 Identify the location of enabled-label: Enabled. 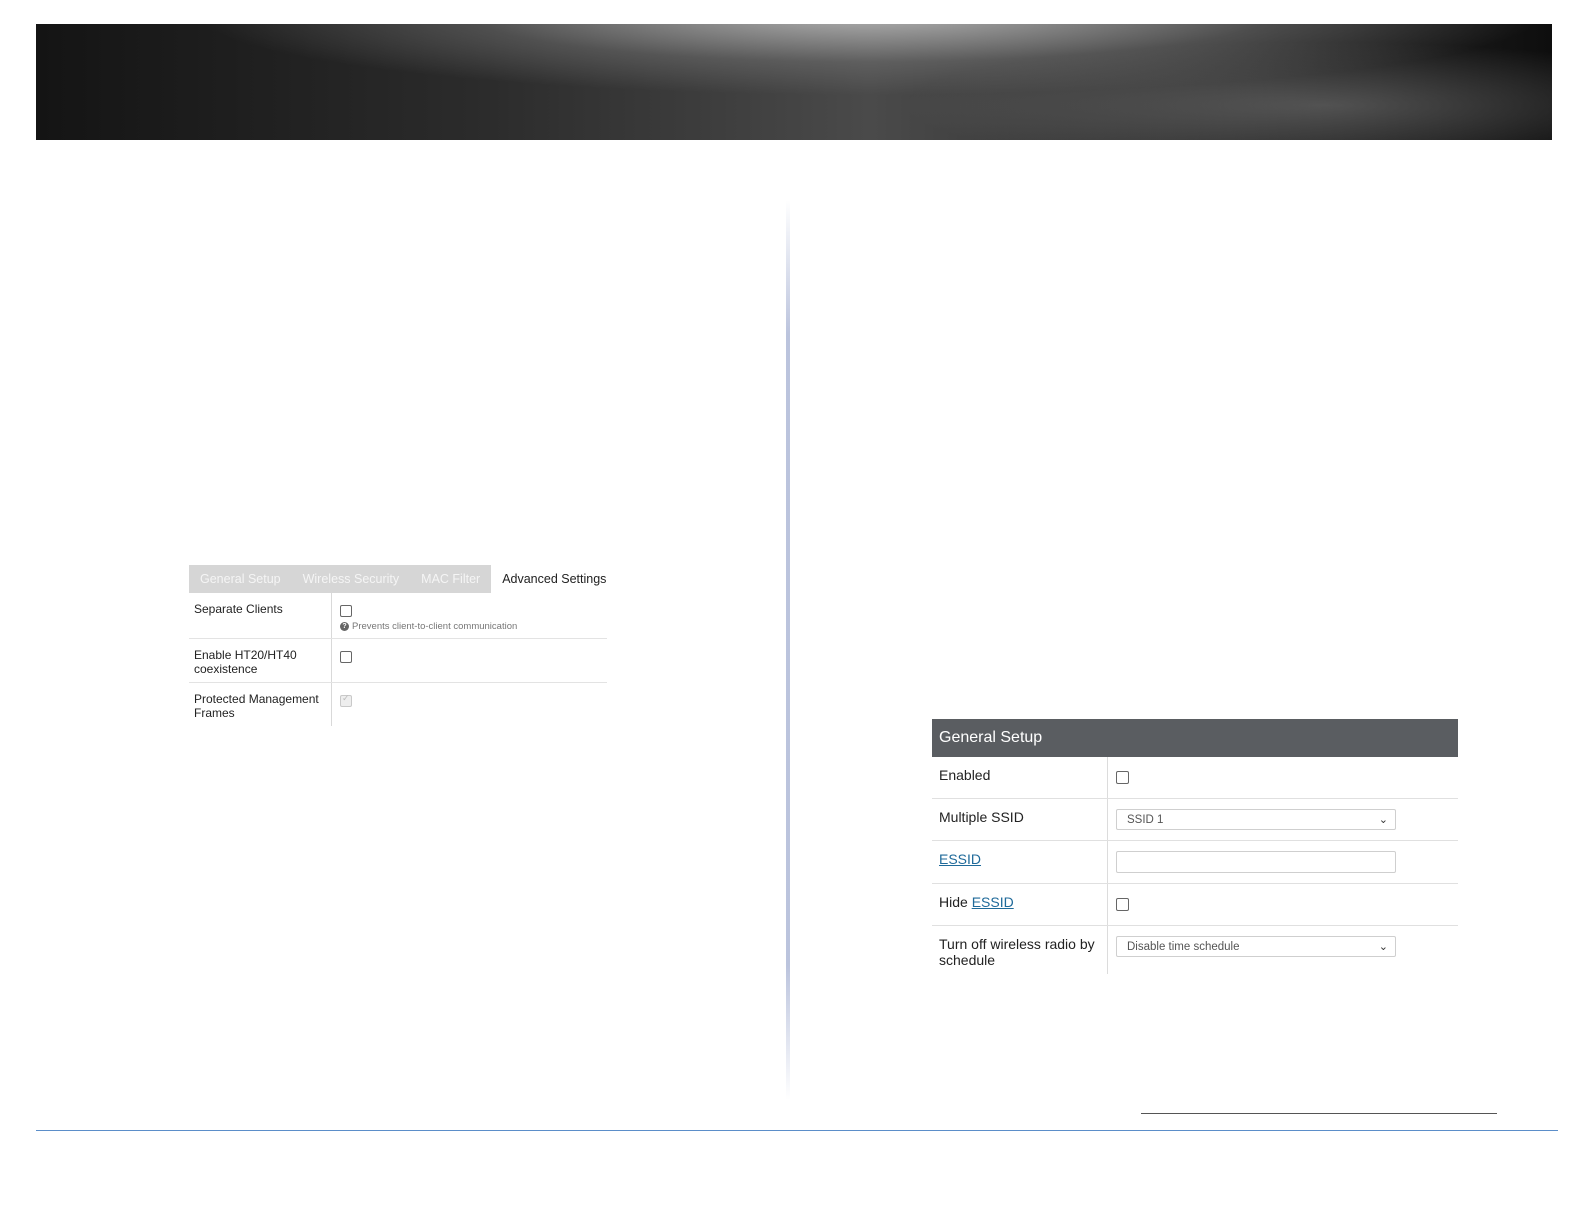
(1020, 777).